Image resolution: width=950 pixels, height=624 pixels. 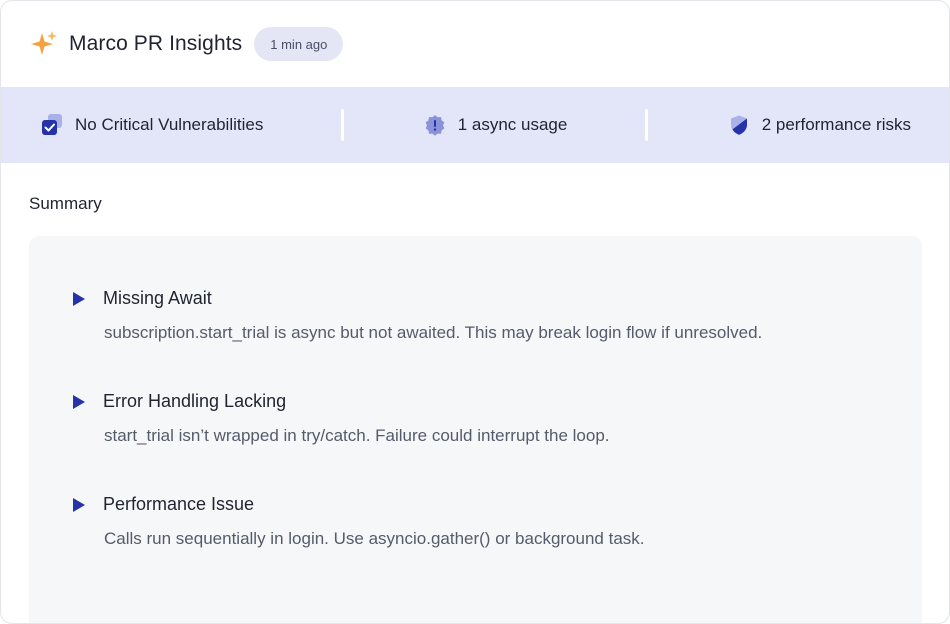 I want to click on stat-async: 1 async usage, so click(x=495, y=125).